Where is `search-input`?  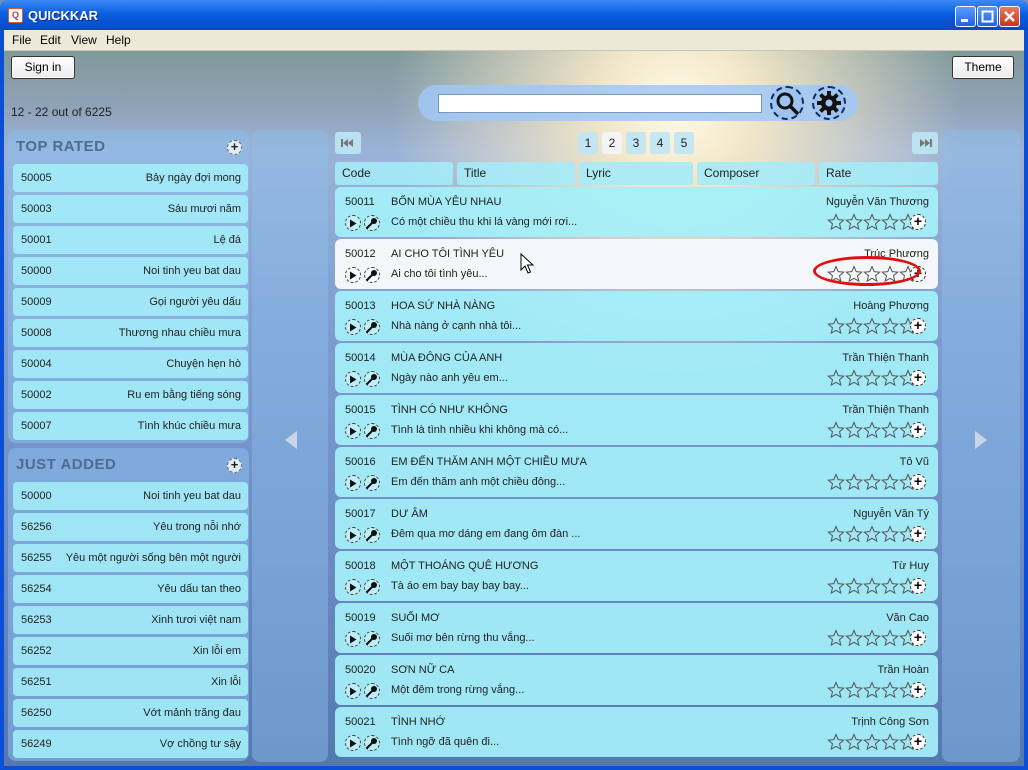 search-input is located at coordinates (600, 103).